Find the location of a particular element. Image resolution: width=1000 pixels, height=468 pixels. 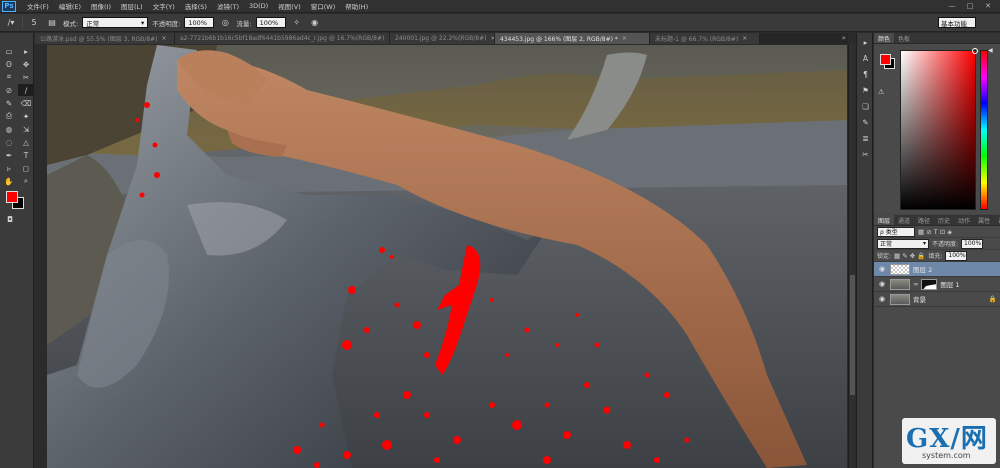

menu-select: 选择(S) is located at coordinates (196, 6).